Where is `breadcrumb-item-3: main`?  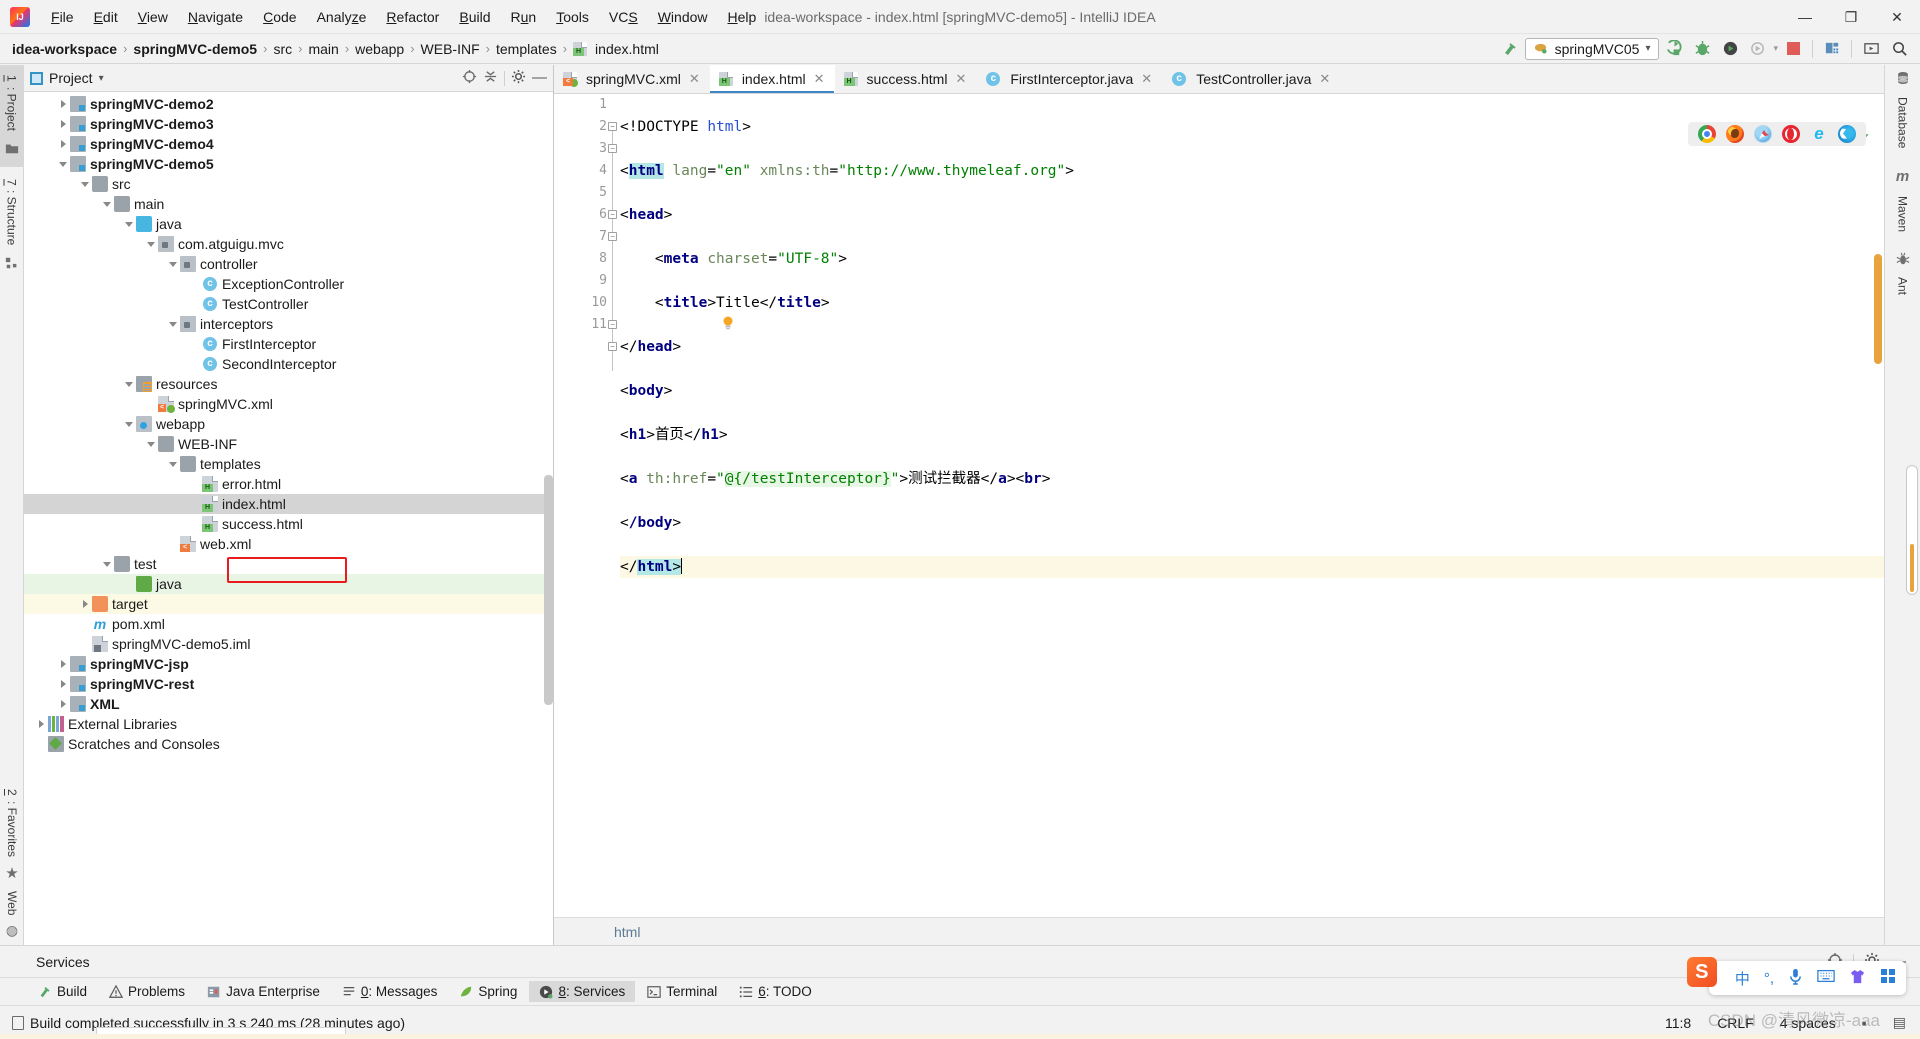
breadcrumb-item-3: main is located at coordinates (323, 49).